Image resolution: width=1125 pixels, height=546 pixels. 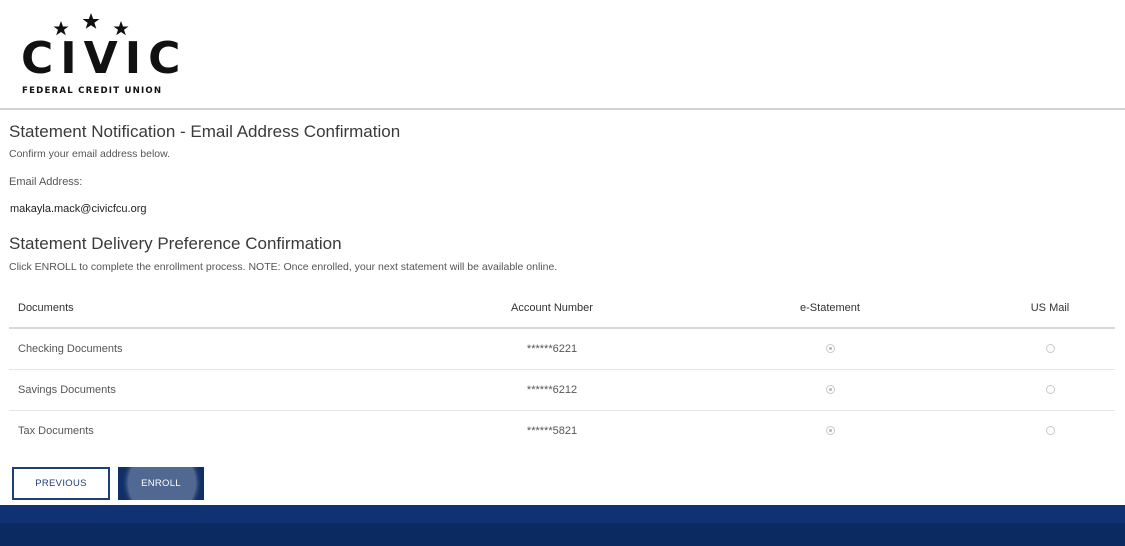 What do you see at coordinates (1050, 390) in the screenshot?
I see `us-mail-radio-savings` at bounding box center [1050, 390].